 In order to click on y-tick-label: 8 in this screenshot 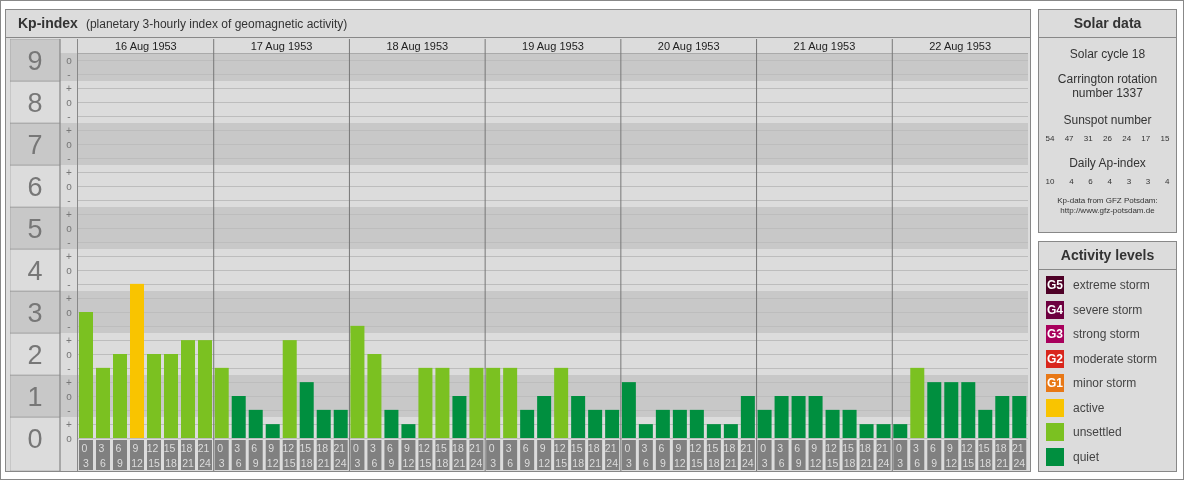, I will do `click(35, 103)`.